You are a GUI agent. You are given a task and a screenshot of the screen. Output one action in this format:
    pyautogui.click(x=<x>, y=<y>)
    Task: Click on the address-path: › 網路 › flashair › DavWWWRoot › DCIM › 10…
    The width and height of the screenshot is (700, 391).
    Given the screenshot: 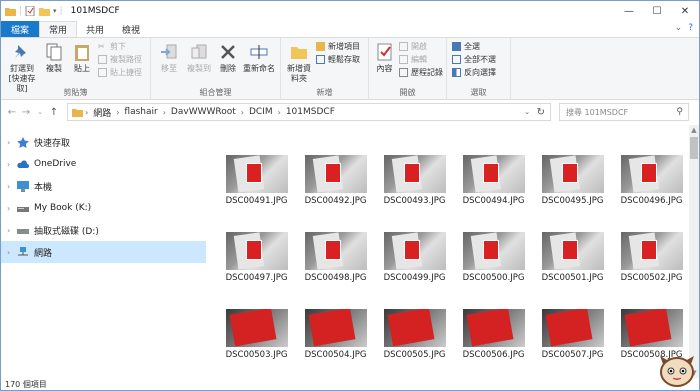 What is the action you would take?
    pyautogui.click(x=309, y=112)
    